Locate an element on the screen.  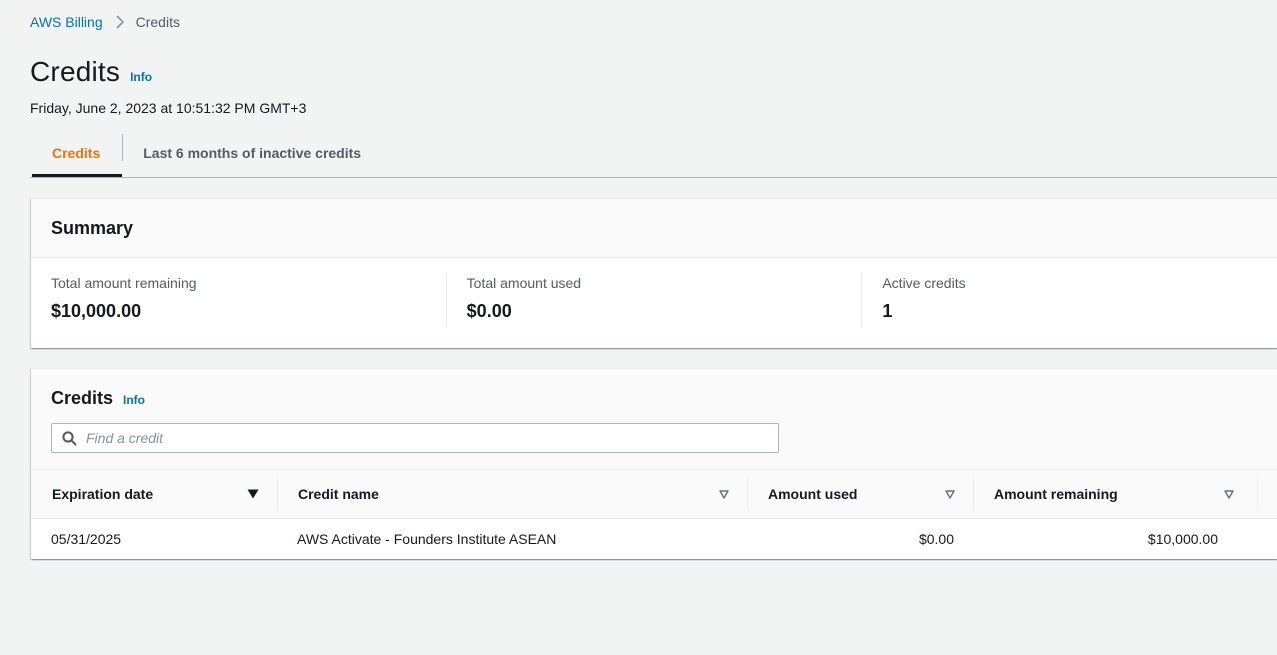
summary-value: 1 is located at coordinates (887, 311).